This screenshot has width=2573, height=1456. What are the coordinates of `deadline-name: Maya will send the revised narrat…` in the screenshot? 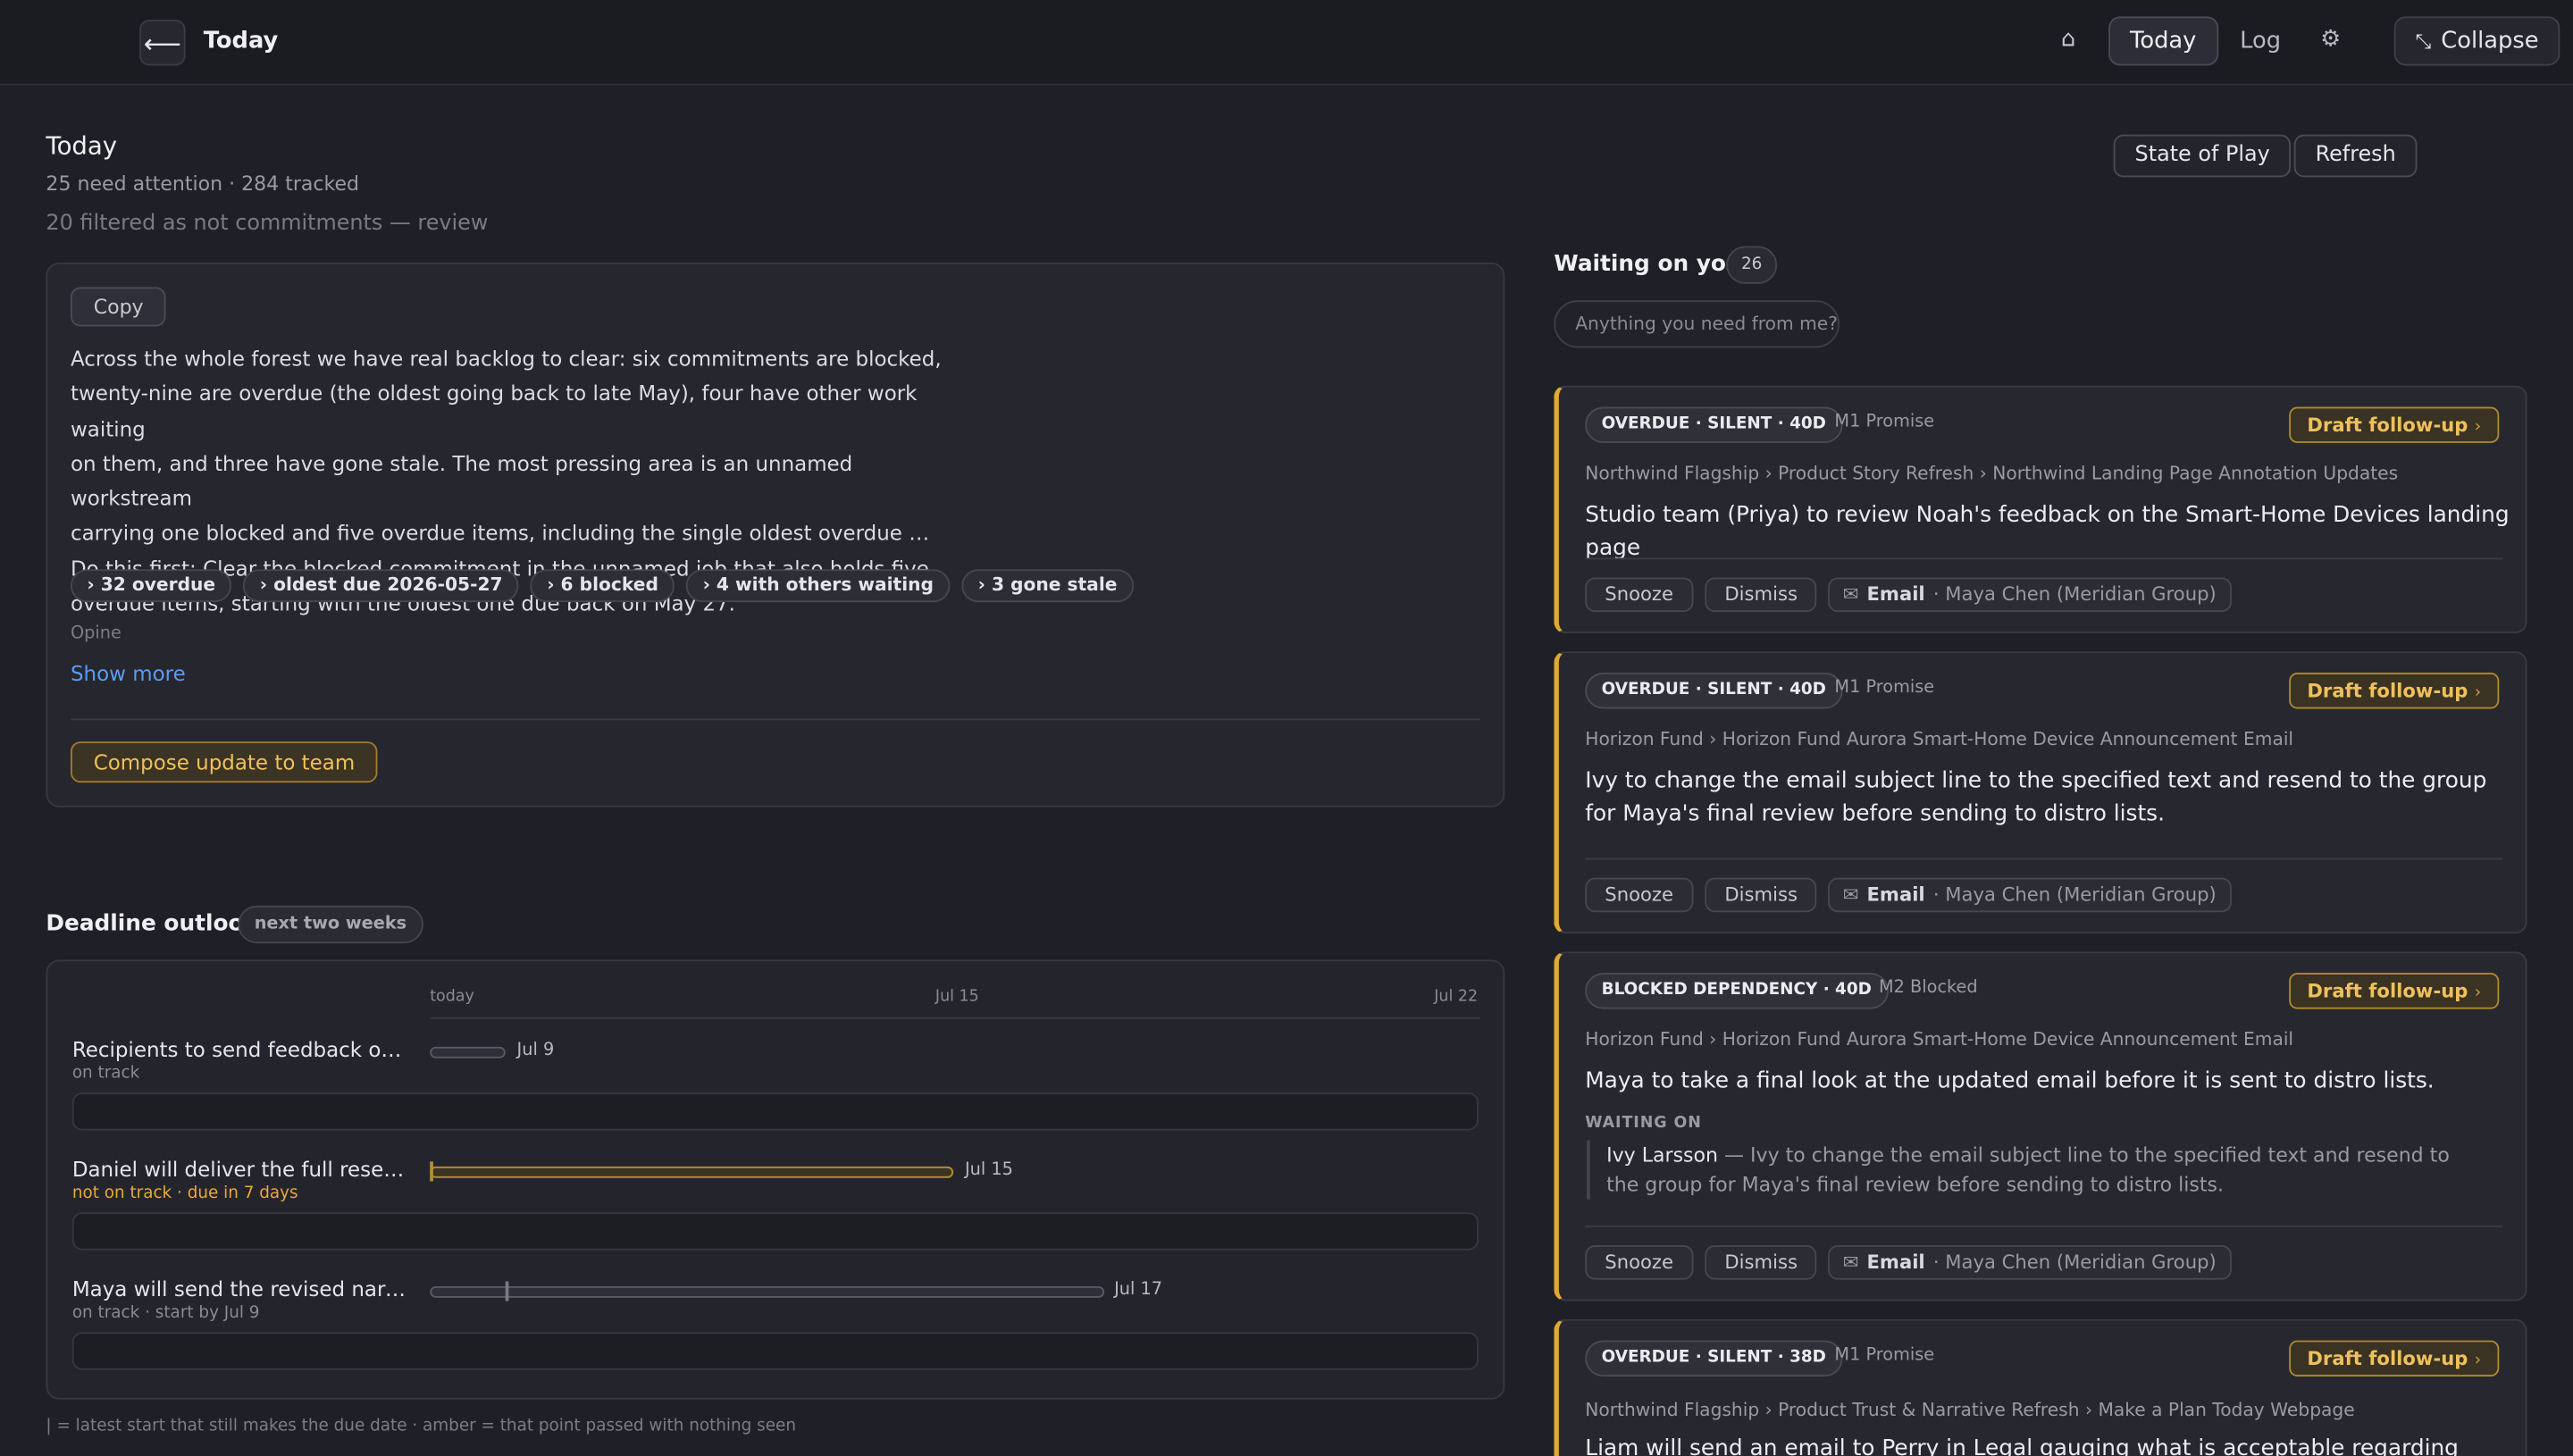 It's located at (240, 1288).